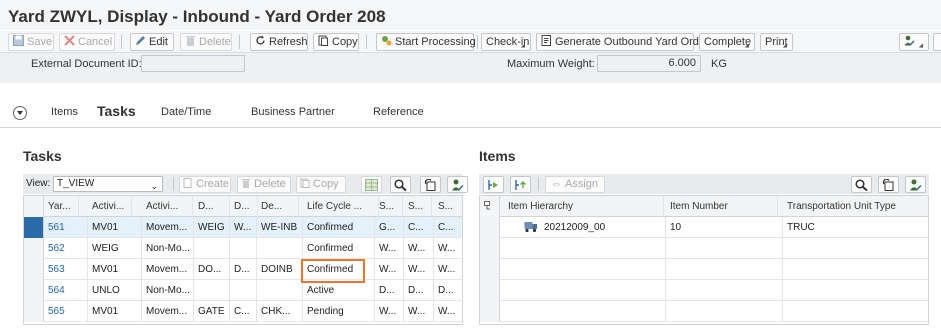 This screenshot has width=941, height=329. I want to click on chevron-down-icon: ⌄, so click(154, 186).